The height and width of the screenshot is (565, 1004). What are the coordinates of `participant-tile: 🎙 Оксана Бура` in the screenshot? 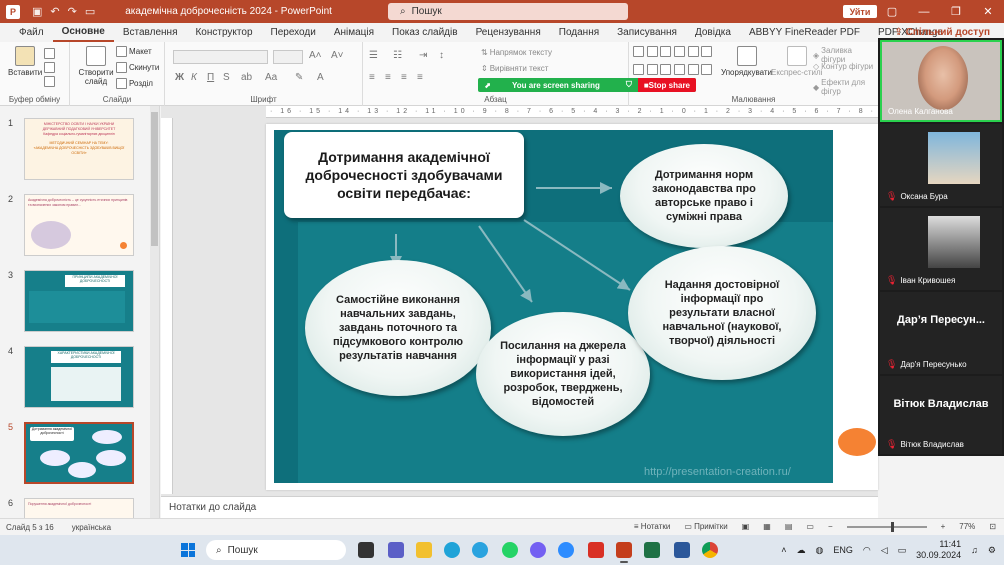 It's located at (941, 165).